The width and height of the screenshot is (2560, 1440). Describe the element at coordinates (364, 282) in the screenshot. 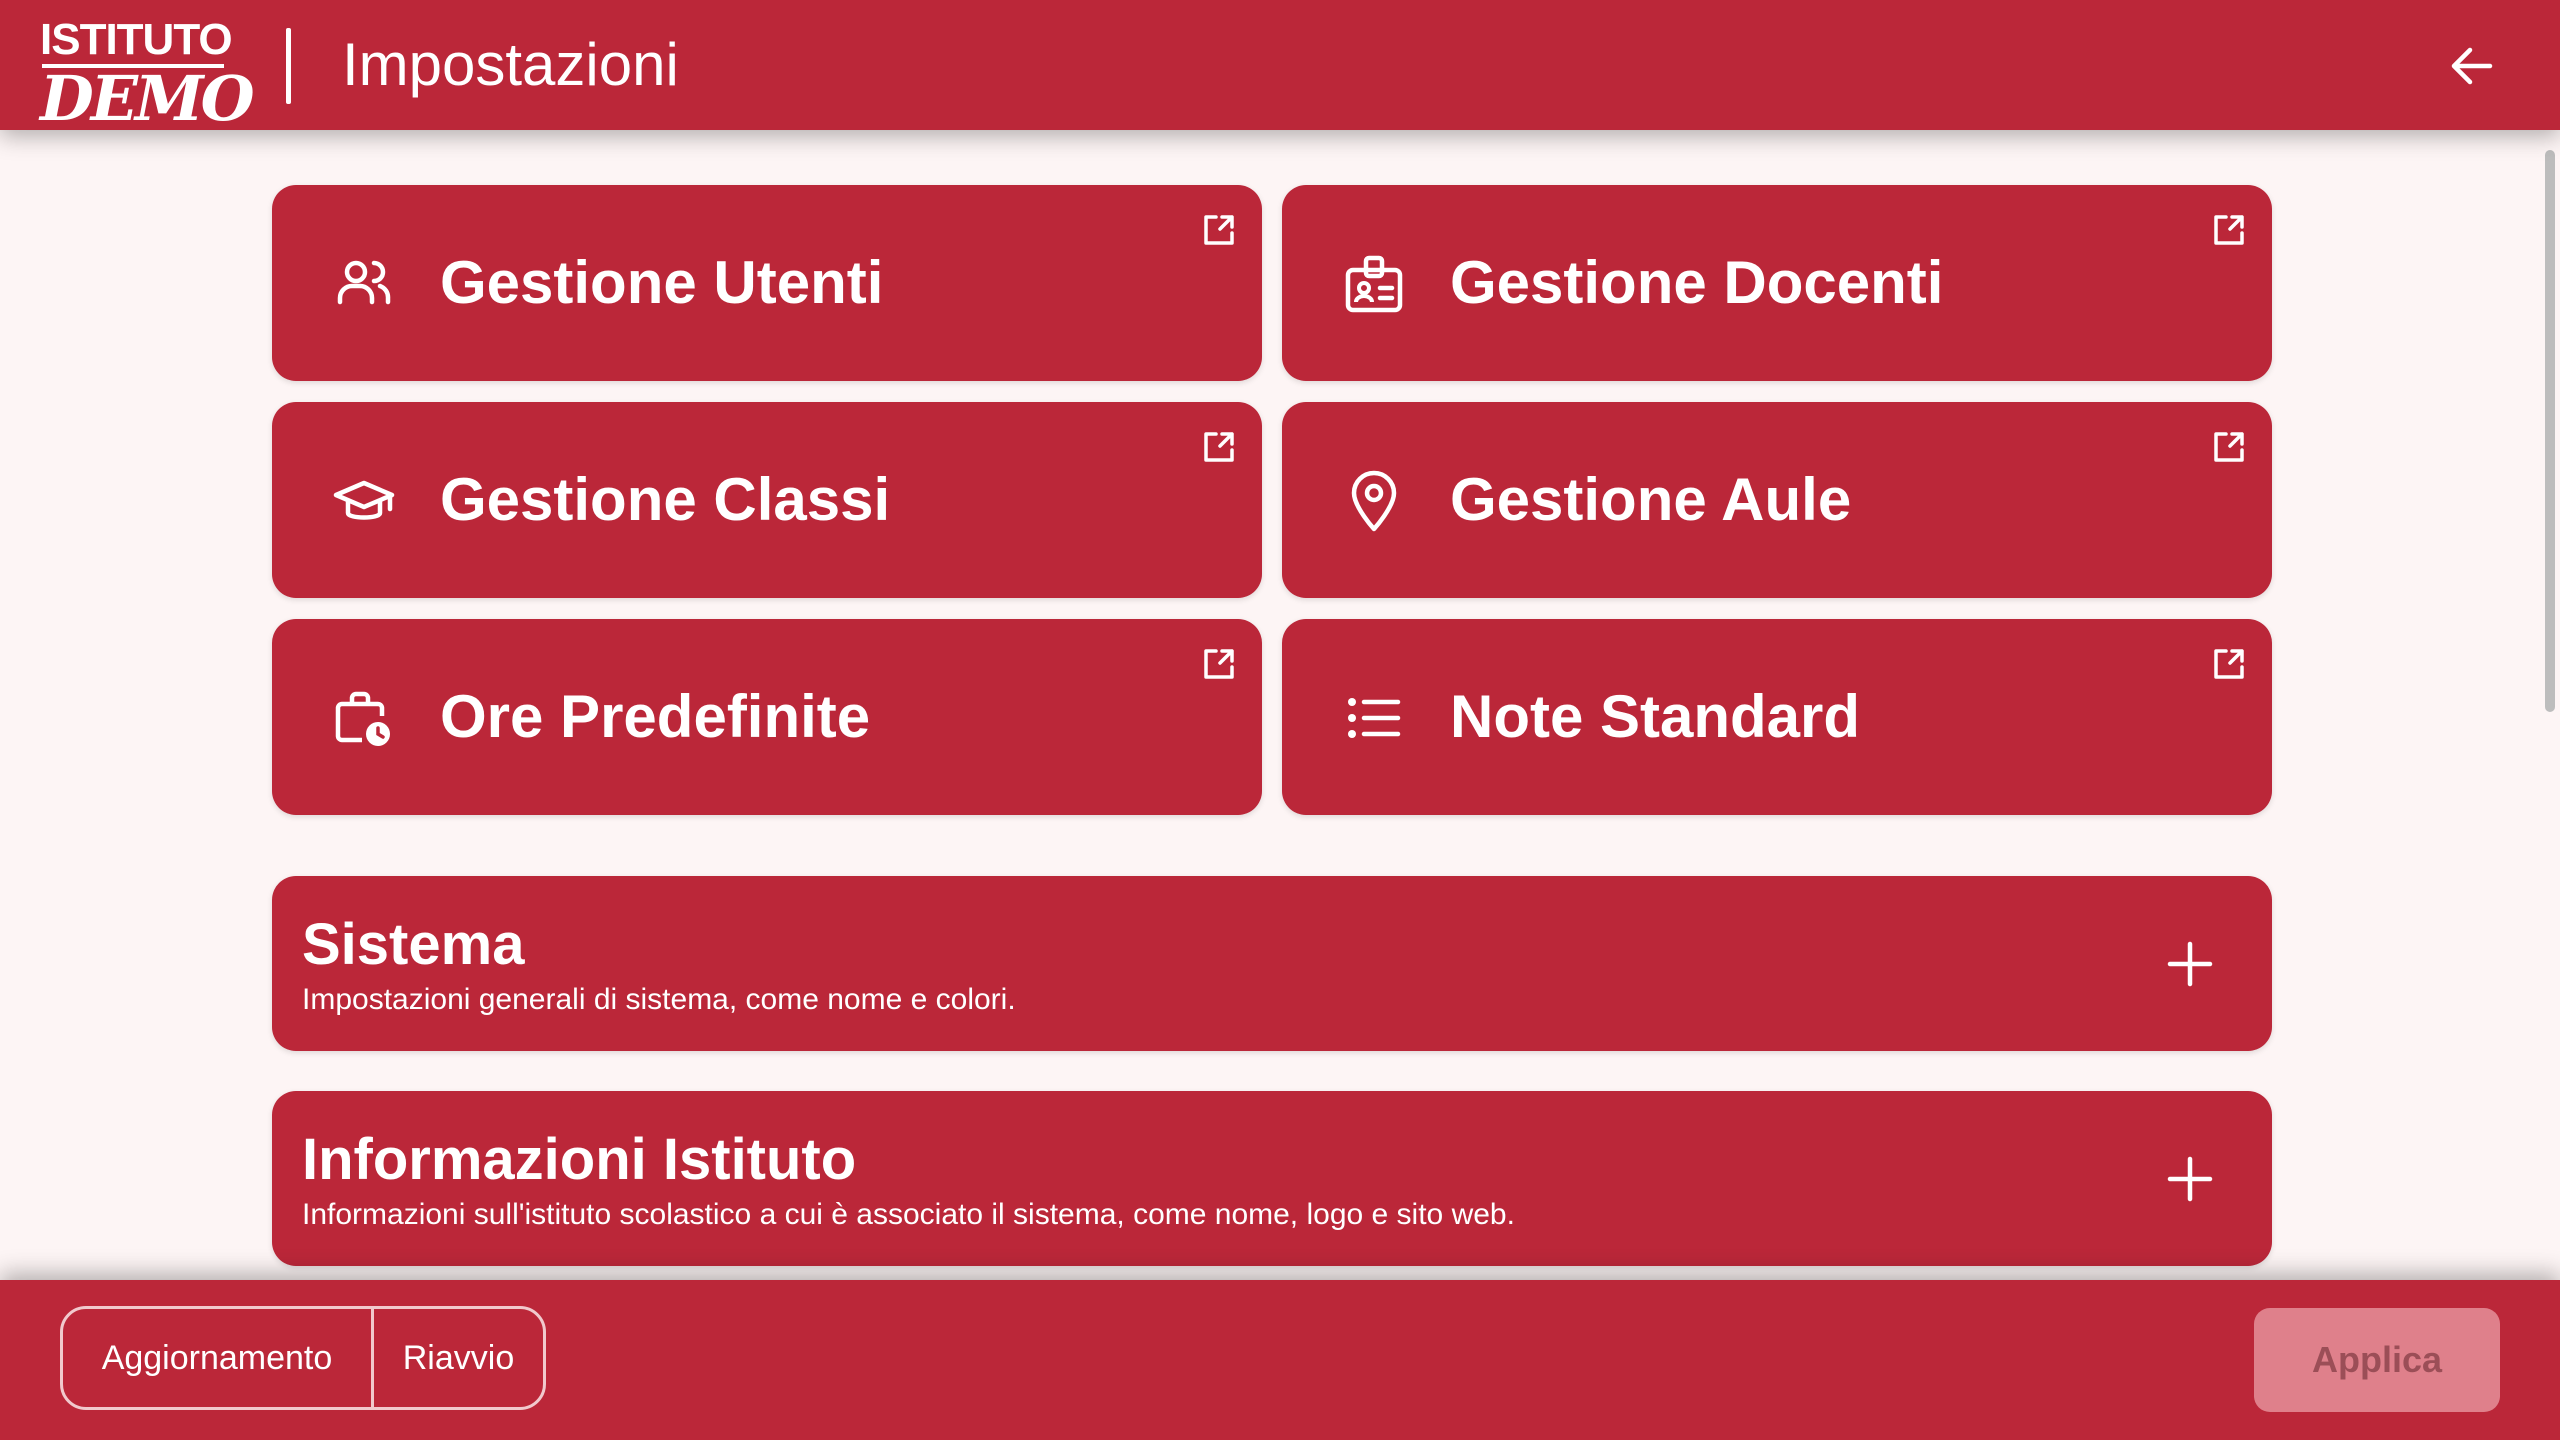

I see `users-icon` at that location.